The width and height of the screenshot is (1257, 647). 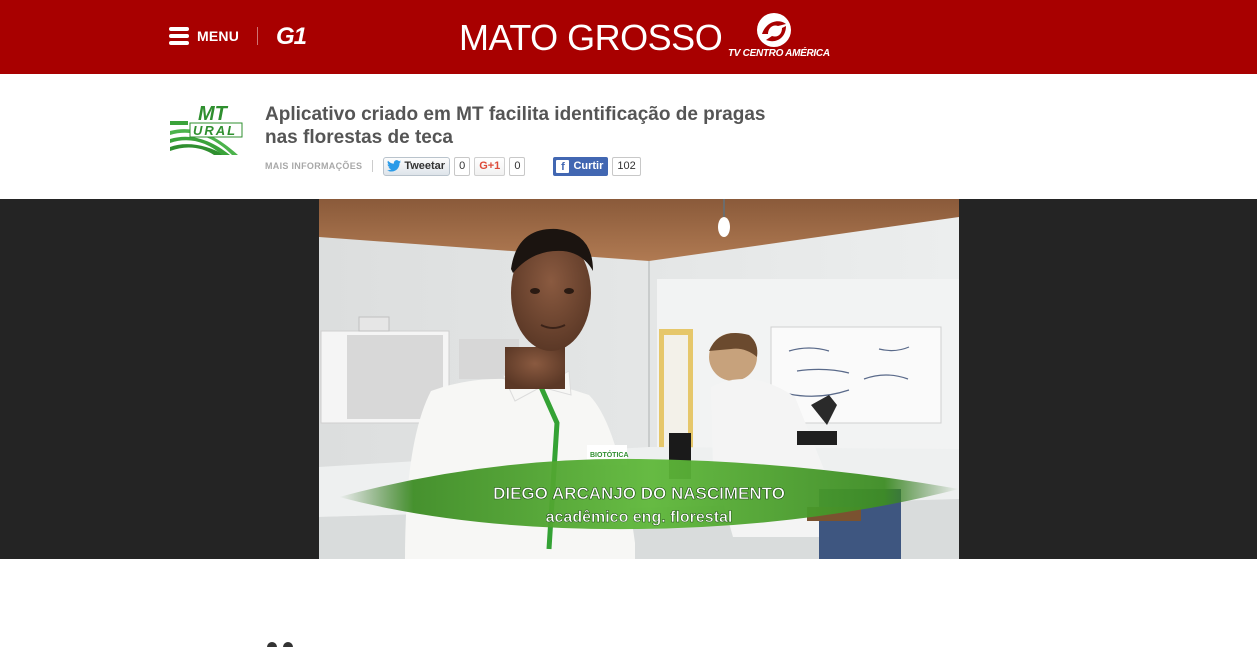 I want to click on facebook-like-count: 102, so click(x=626, y=166).